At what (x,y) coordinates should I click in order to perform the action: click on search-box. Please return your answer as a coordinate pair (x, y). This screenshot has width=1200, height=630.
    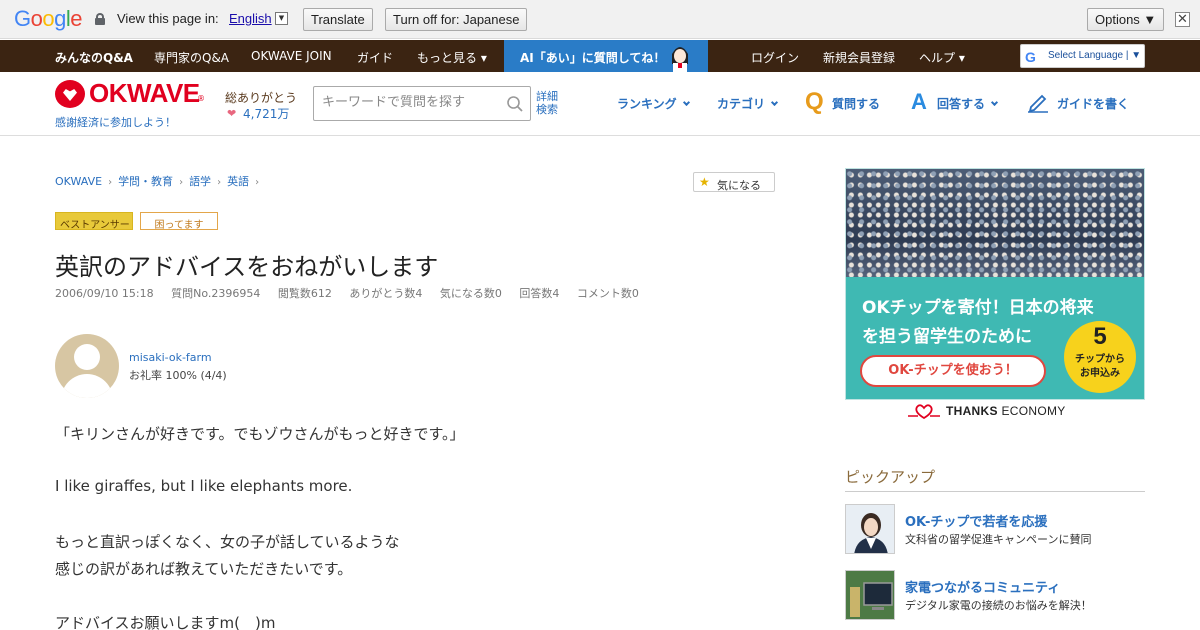
    Looking at the image, I should click on (422, 103).